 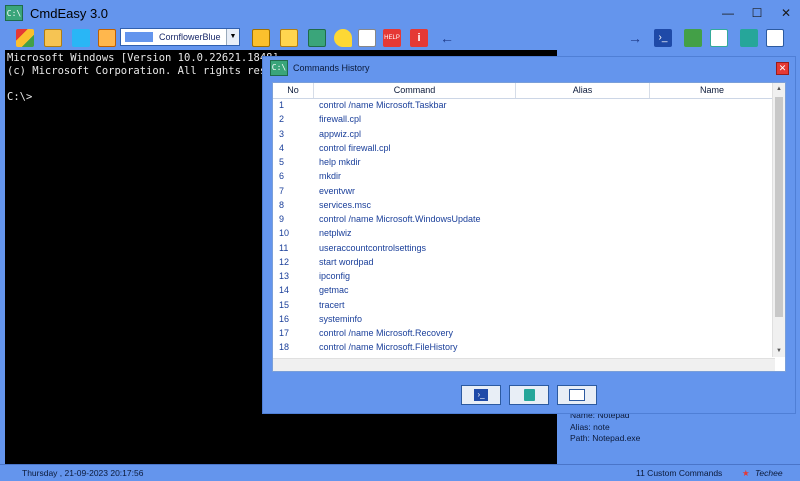 What do you see at coordinates (712, 90) in the screenshot?
I see `column-header-name: Name` at bounding box center [712, 90].